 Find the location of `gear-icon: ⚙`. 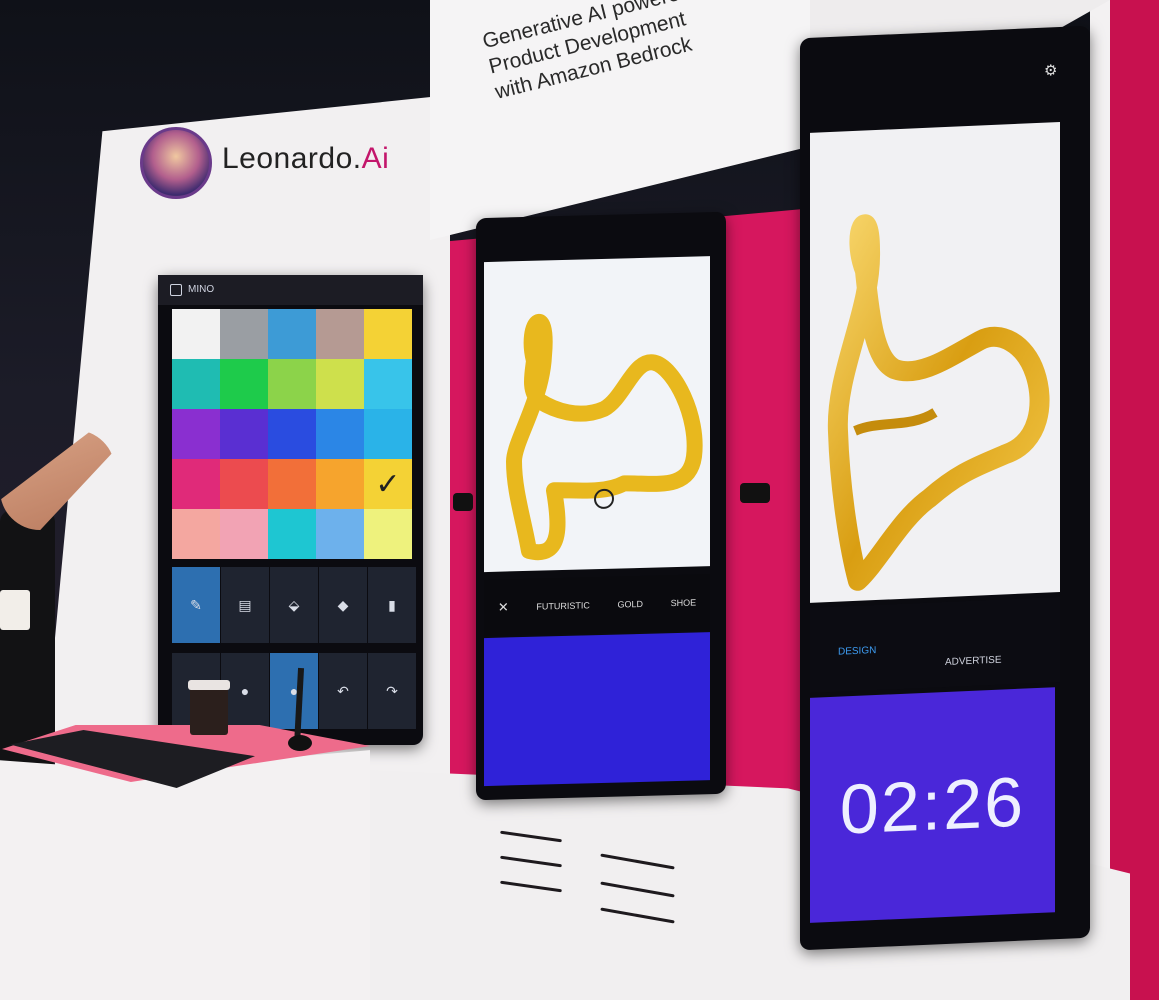

gear-icon: ⚙ is located at coordinates (1050, 70).